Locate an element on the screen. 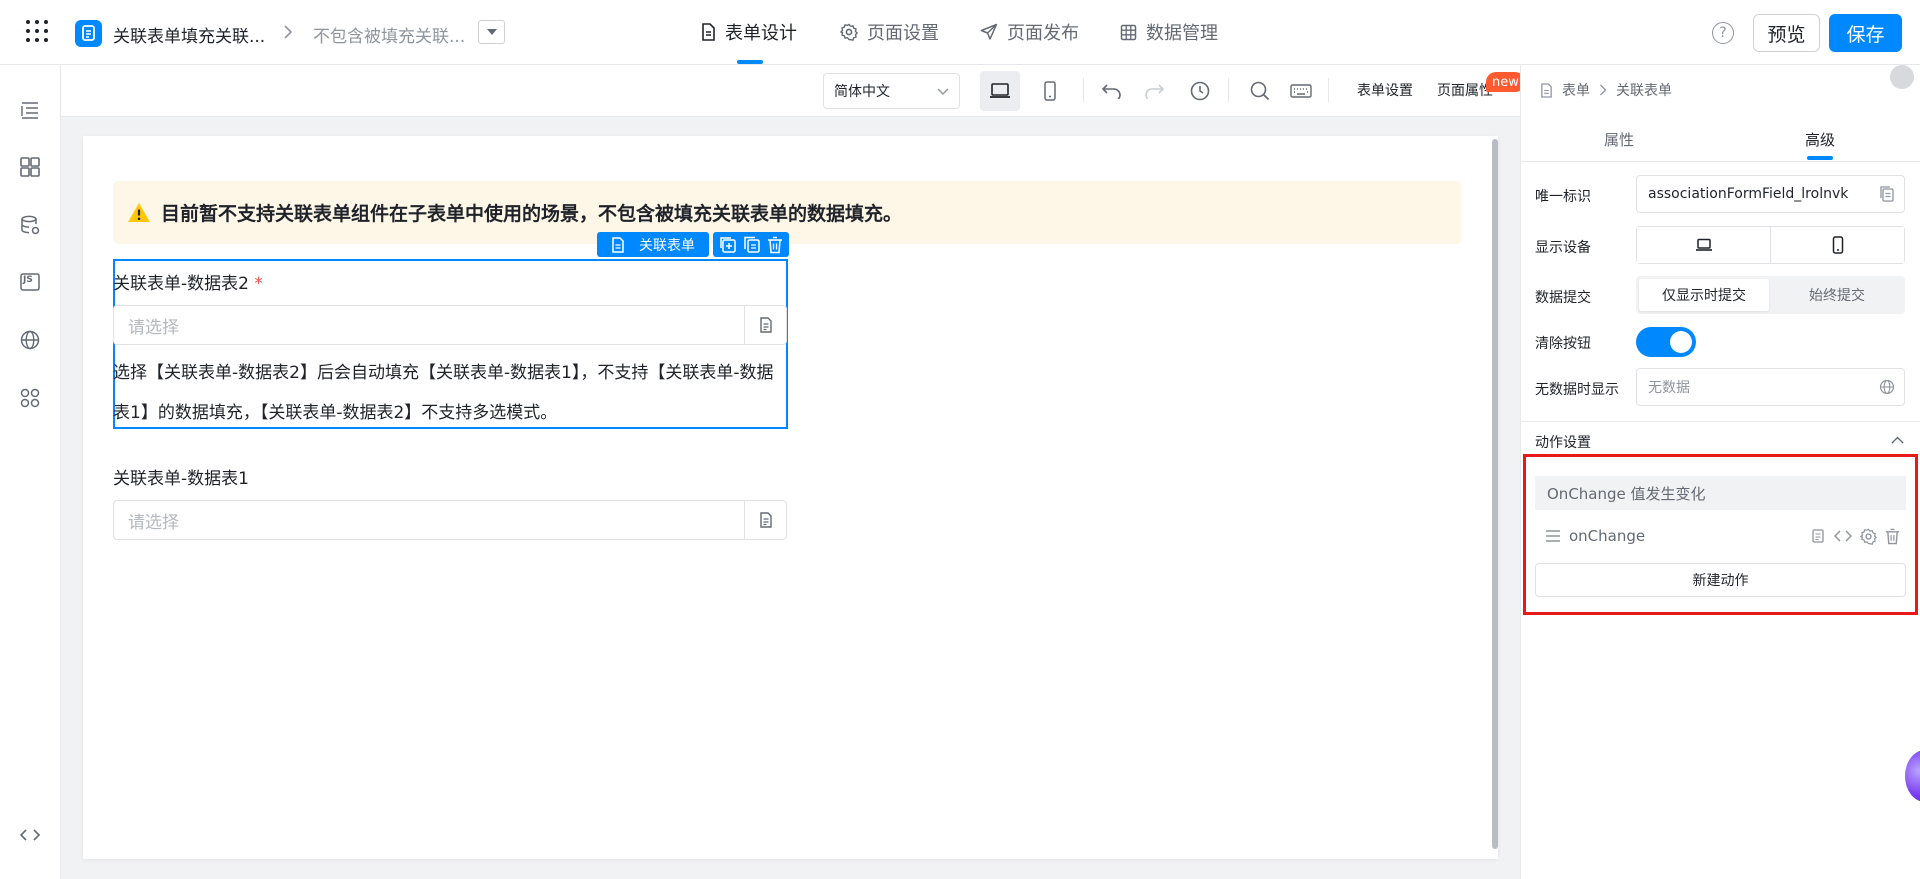 The height and width of the screenshot is (879, 1920). submit-option-visible-only: 仅显示时提交 is located at coordinates (1704, 295).